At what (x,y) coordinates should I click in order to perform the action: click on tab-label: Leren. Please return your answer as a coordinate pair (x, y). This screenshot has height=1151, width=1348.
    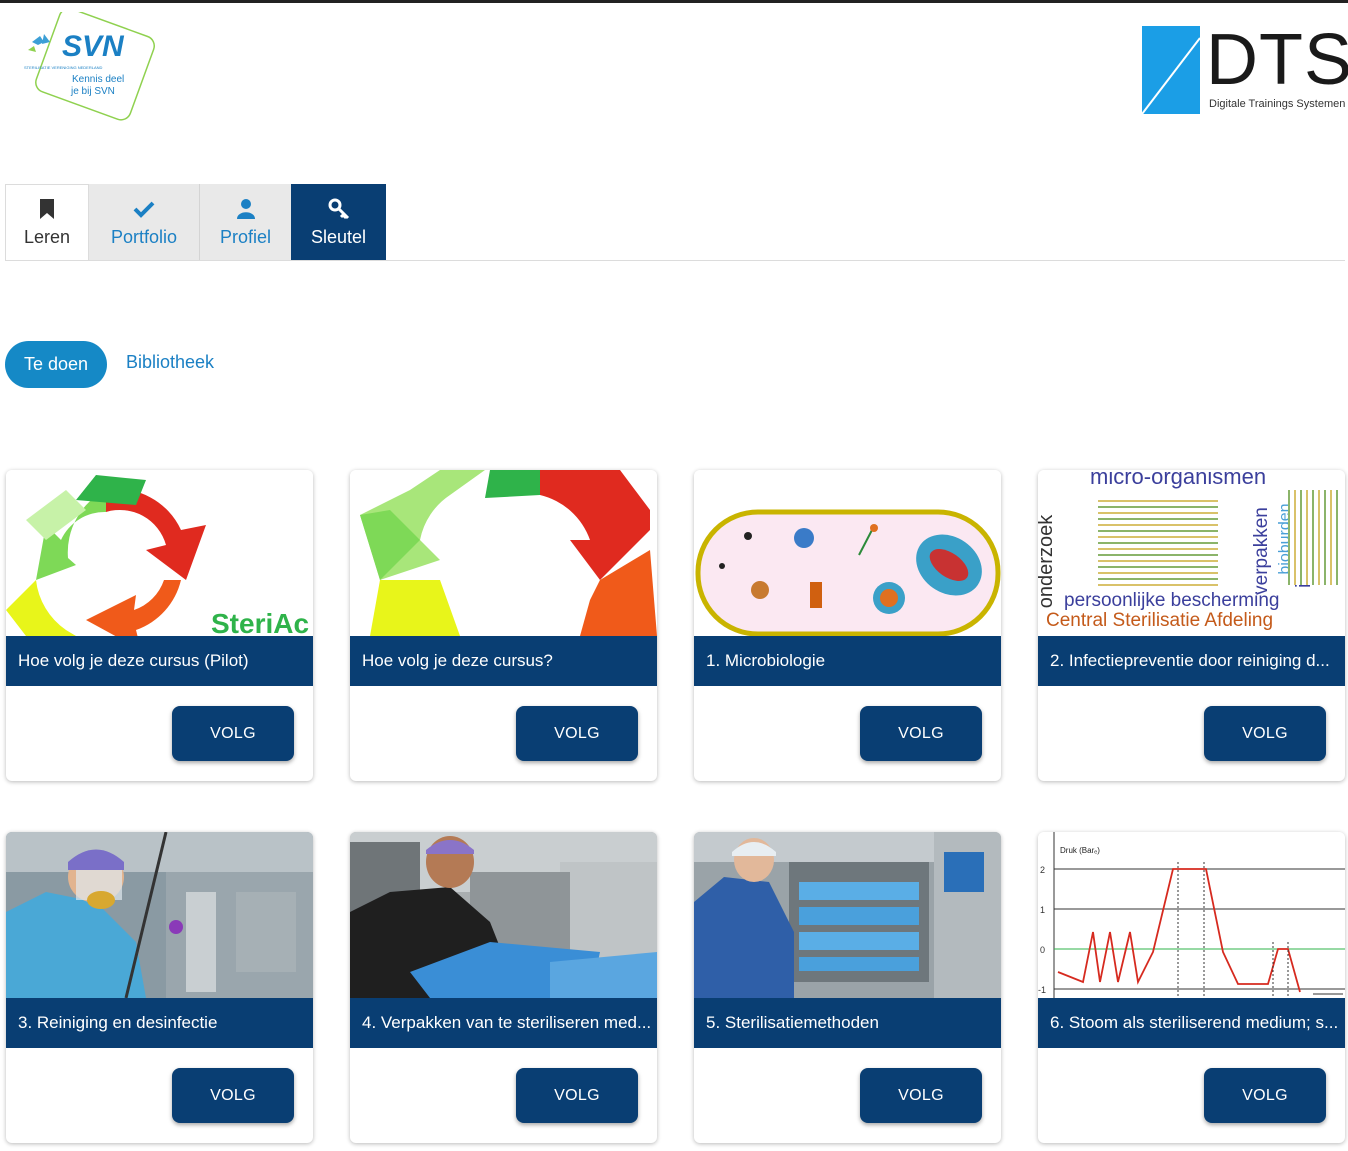
    Looking at the image, I should click on (47, 237).